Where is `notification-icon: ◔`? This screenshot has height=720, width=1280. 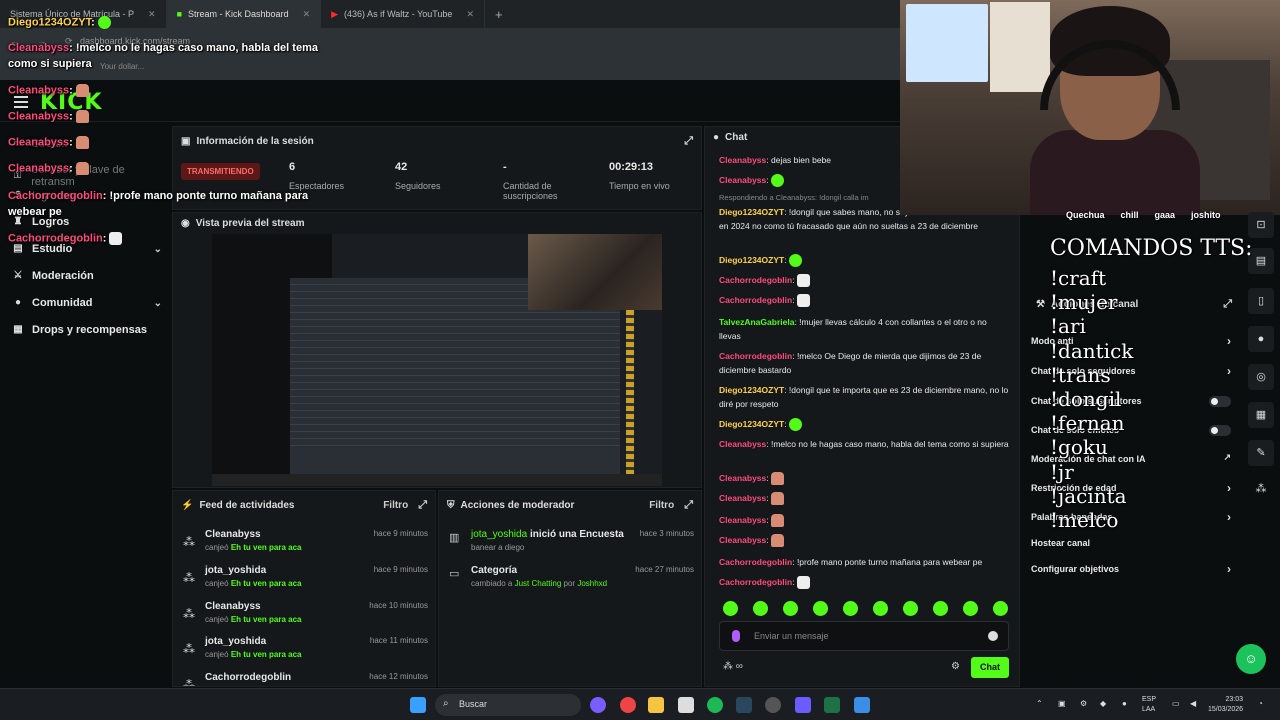 notification-icon: ◔ is located at coordinates (1260, 703).